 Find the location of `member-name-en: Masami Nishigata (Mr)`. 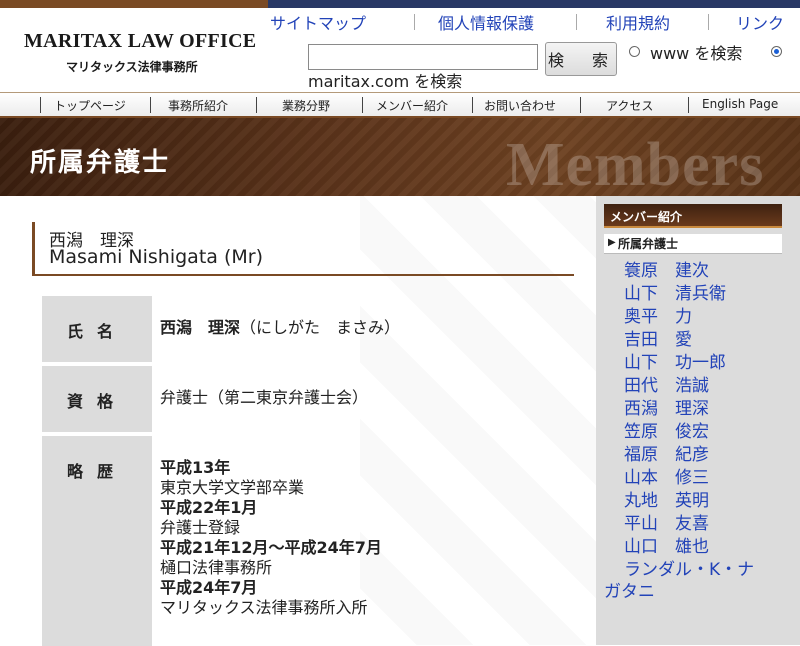

member-name-en: Masami Nishigata (Mr) is located at coordinates (156, 257).